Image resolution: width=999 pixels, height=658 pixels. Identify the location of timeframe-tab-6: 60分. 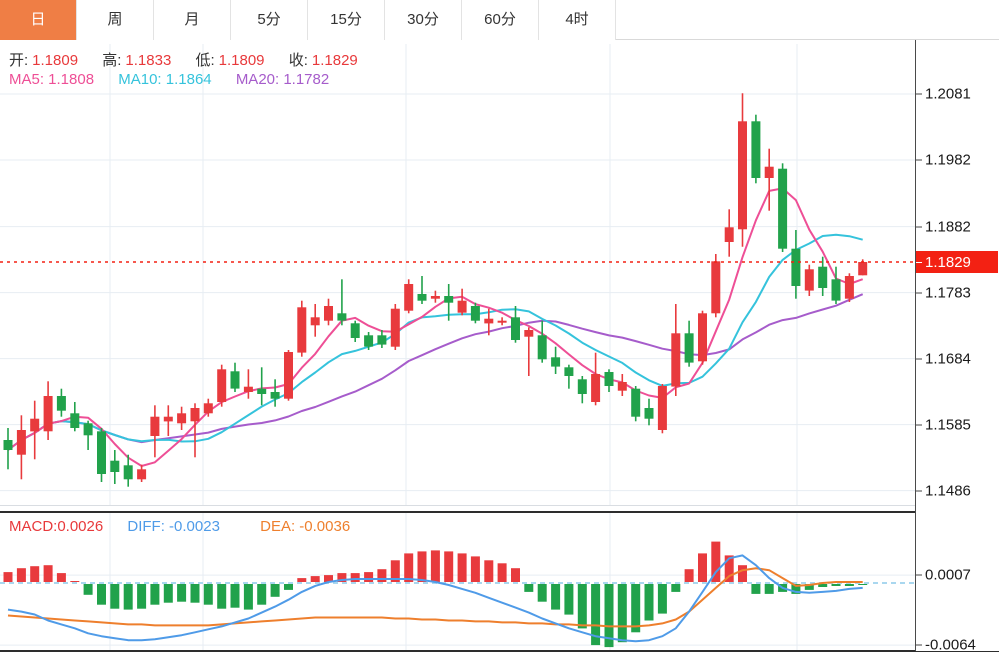
(500, 20).